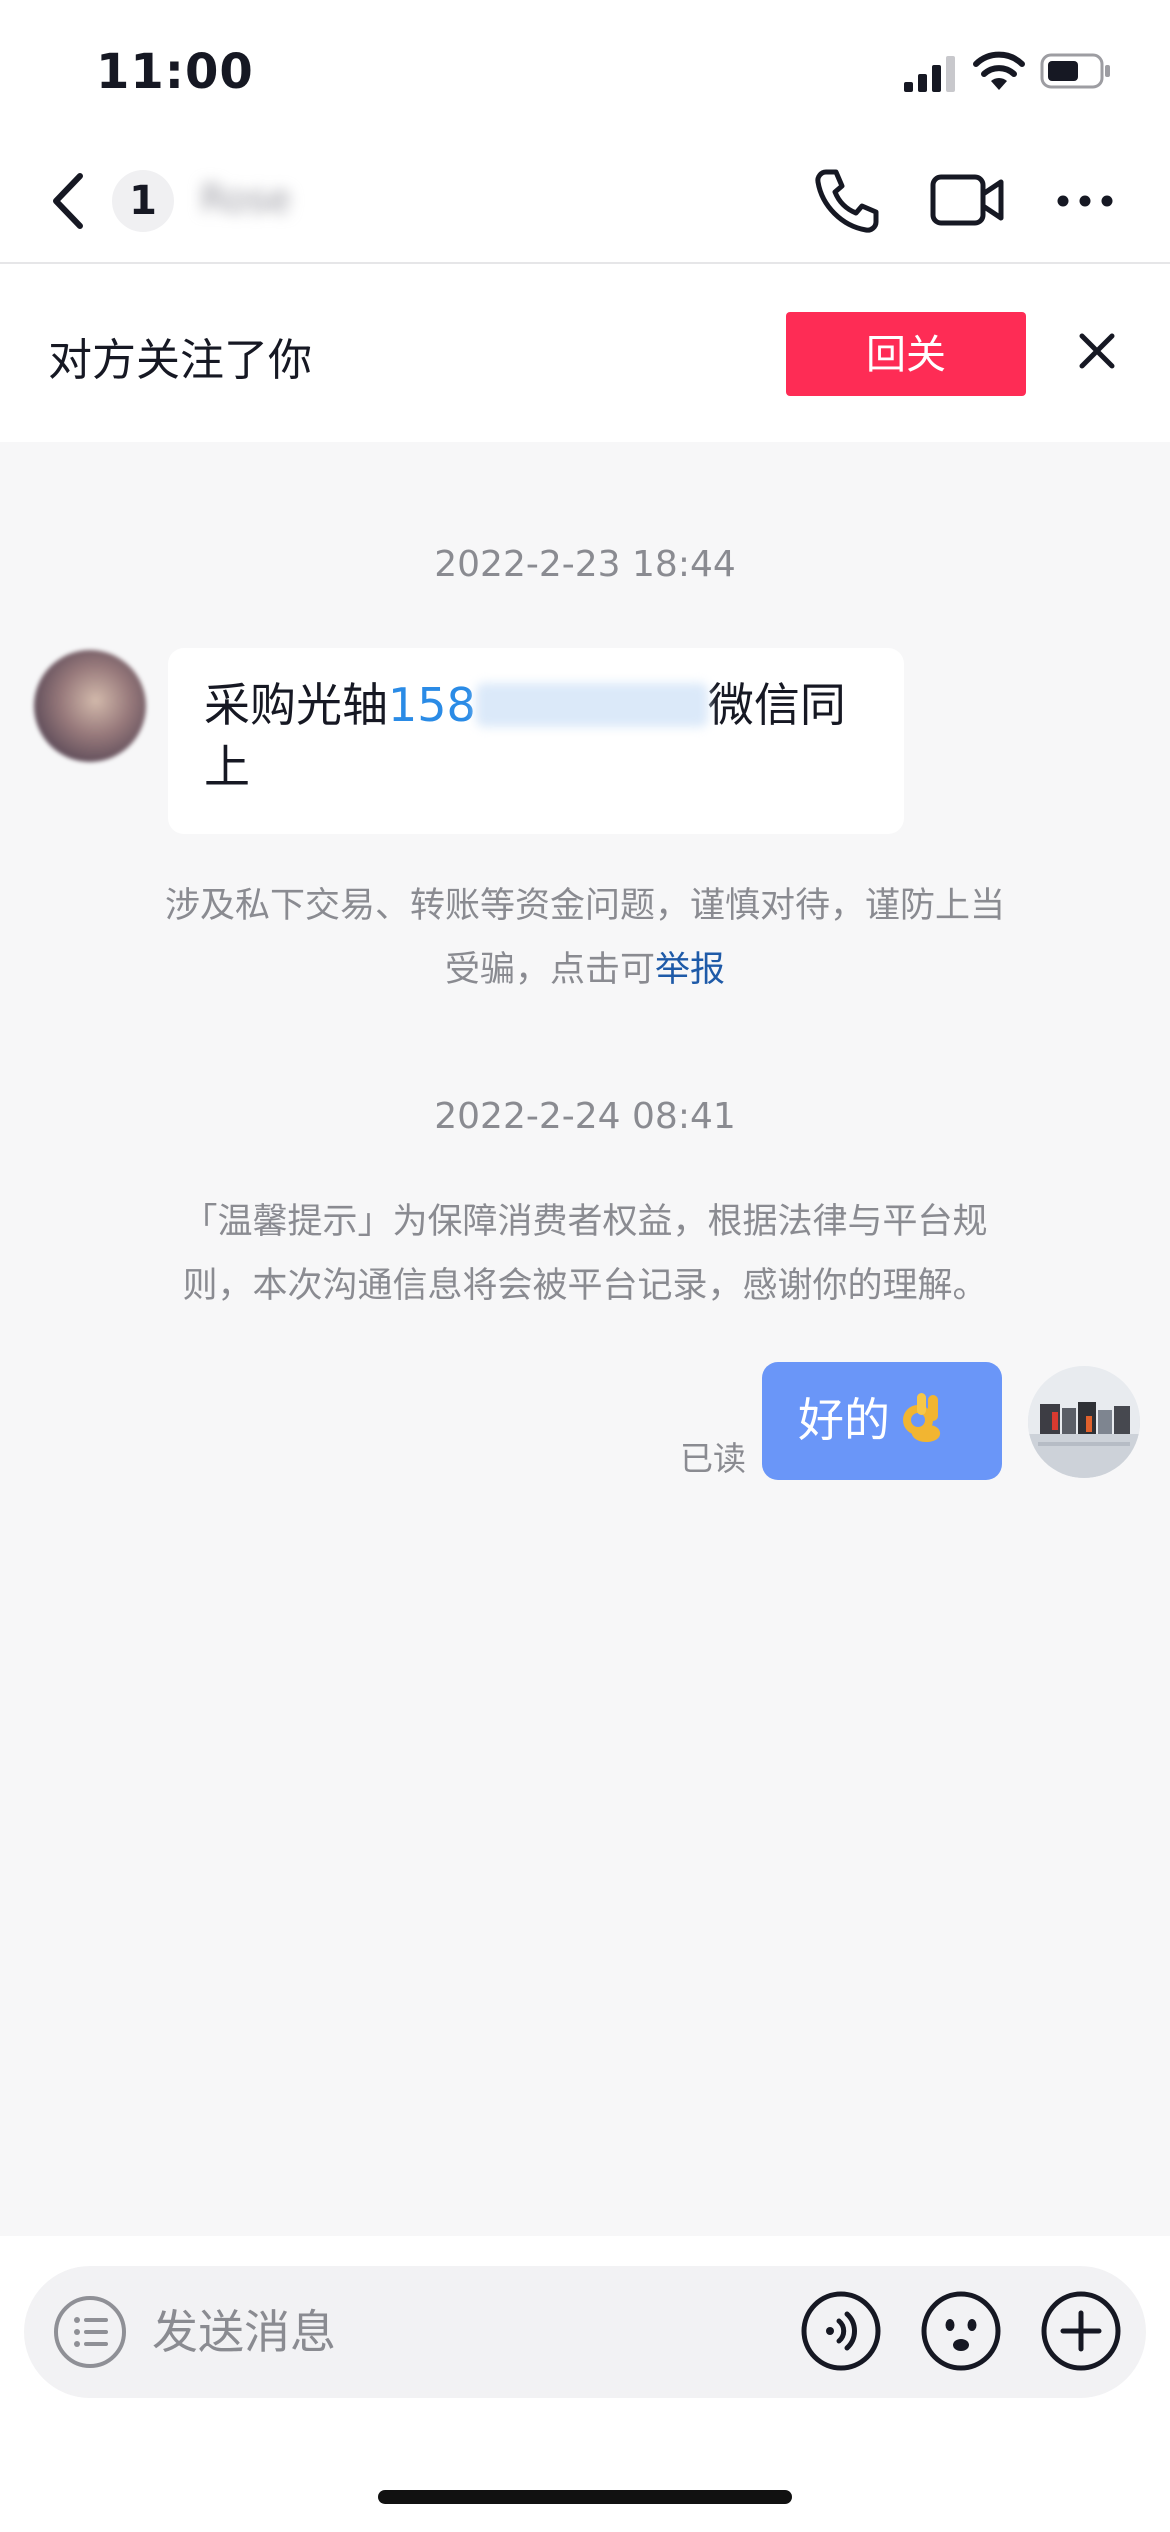 This screenshot has width=1170, height=2532. I want to click on phone-number-link: 158, so click(548, 705).